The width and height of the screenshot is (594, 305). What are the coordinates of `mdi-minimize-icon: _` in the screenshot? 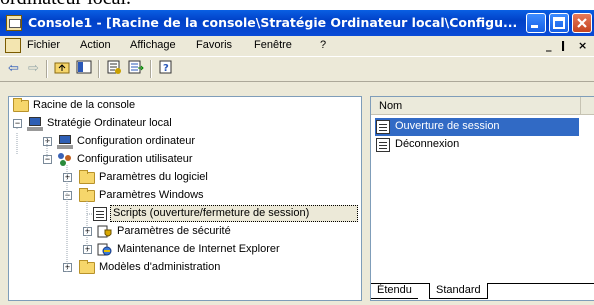 It's located at (549, 45).